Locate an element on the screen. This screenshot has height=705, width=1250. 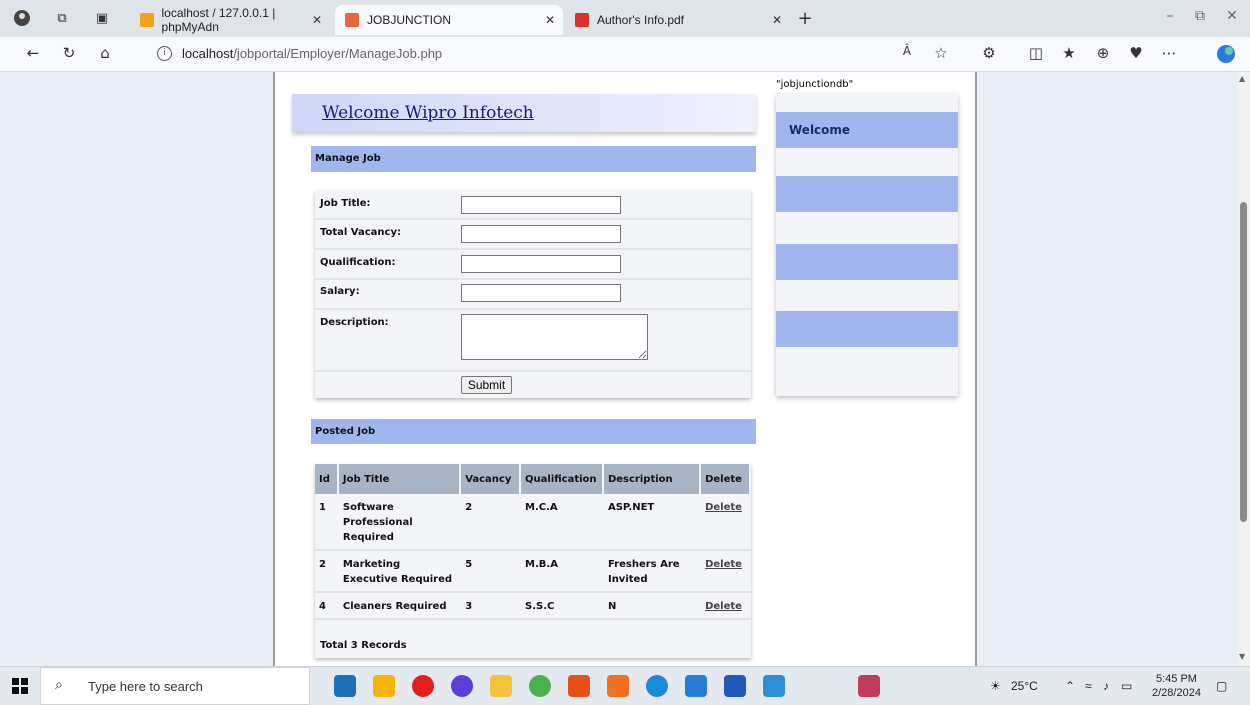
taskbar-search-box: ⌕ Type here to search is located at coordinates (175, 686).